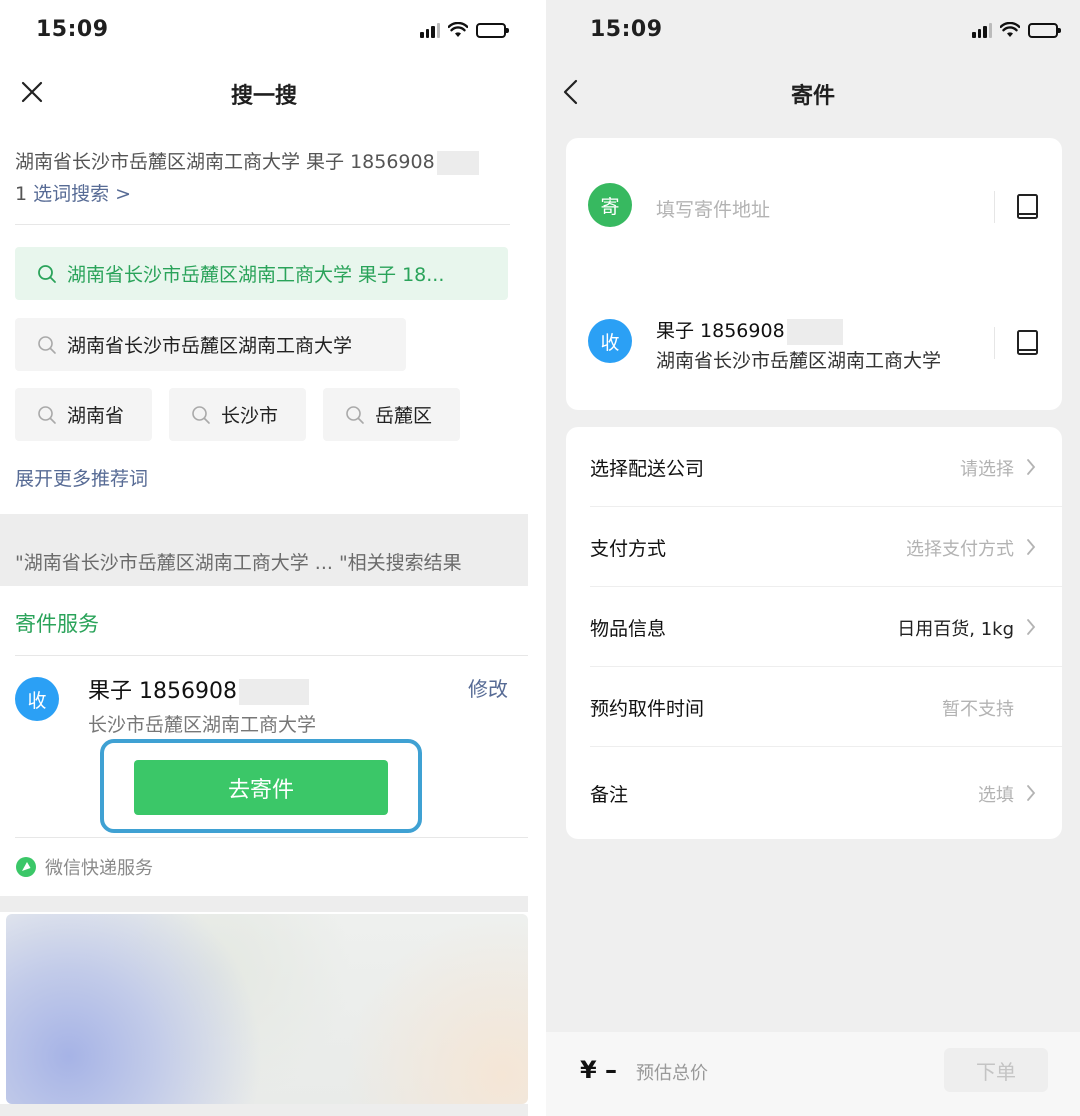 This screenshot has width=1080, height=1116. What do you see at coordinates (628, 549) in the screenshot?
I see `option-label: 支付方式` at bounding box center [628, 549].